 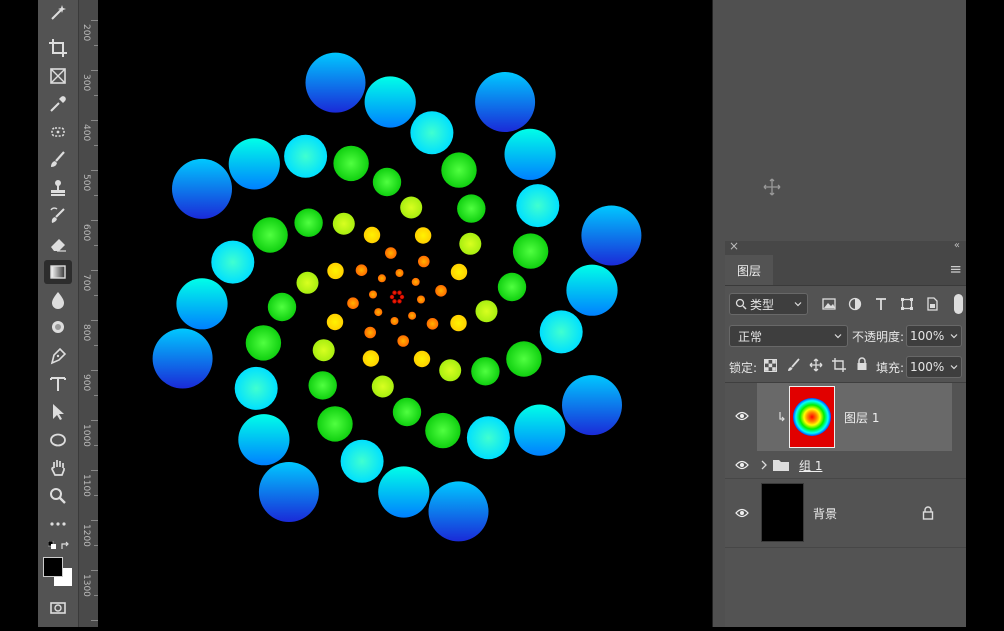 I want to click on search-icon, so click(x=741, y=304).